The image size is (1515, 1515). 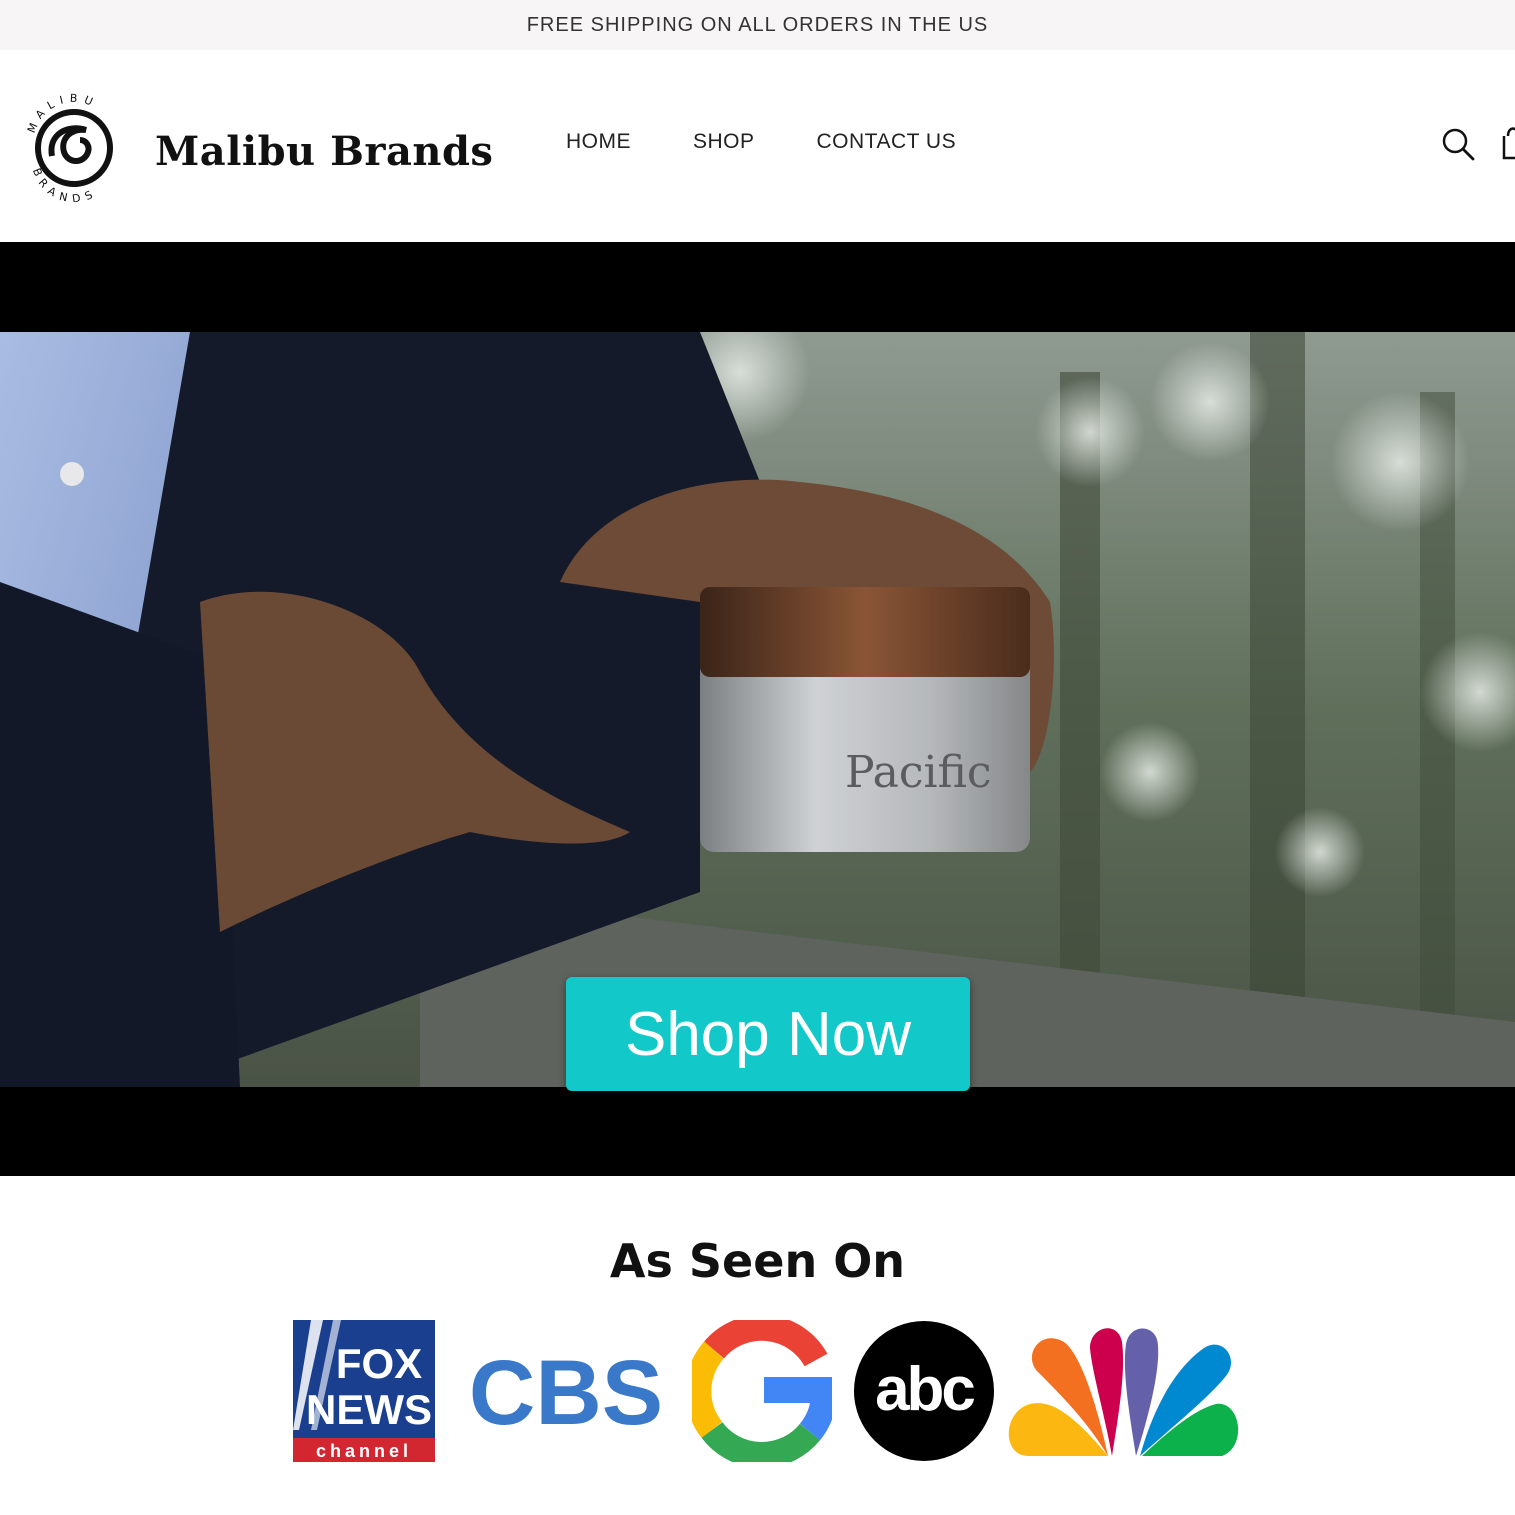 I want to click on cart-icon, so click(x=1507, y=142).